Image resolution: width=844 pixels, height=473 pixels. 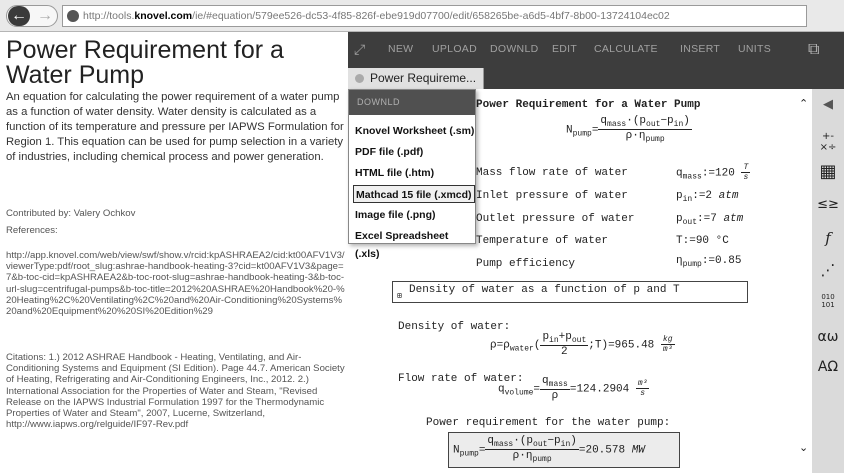 What do you see at coordinates (399, 296) in the screenshot?
I see `expand-region-icon: ⊞` at bounding box center [399, 296].